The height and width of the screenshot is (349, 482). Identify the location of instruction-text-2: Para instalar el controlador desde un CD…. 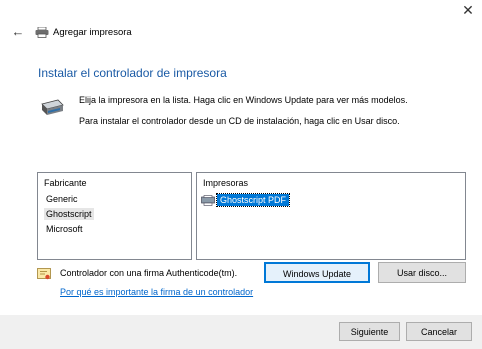
(239, 121).